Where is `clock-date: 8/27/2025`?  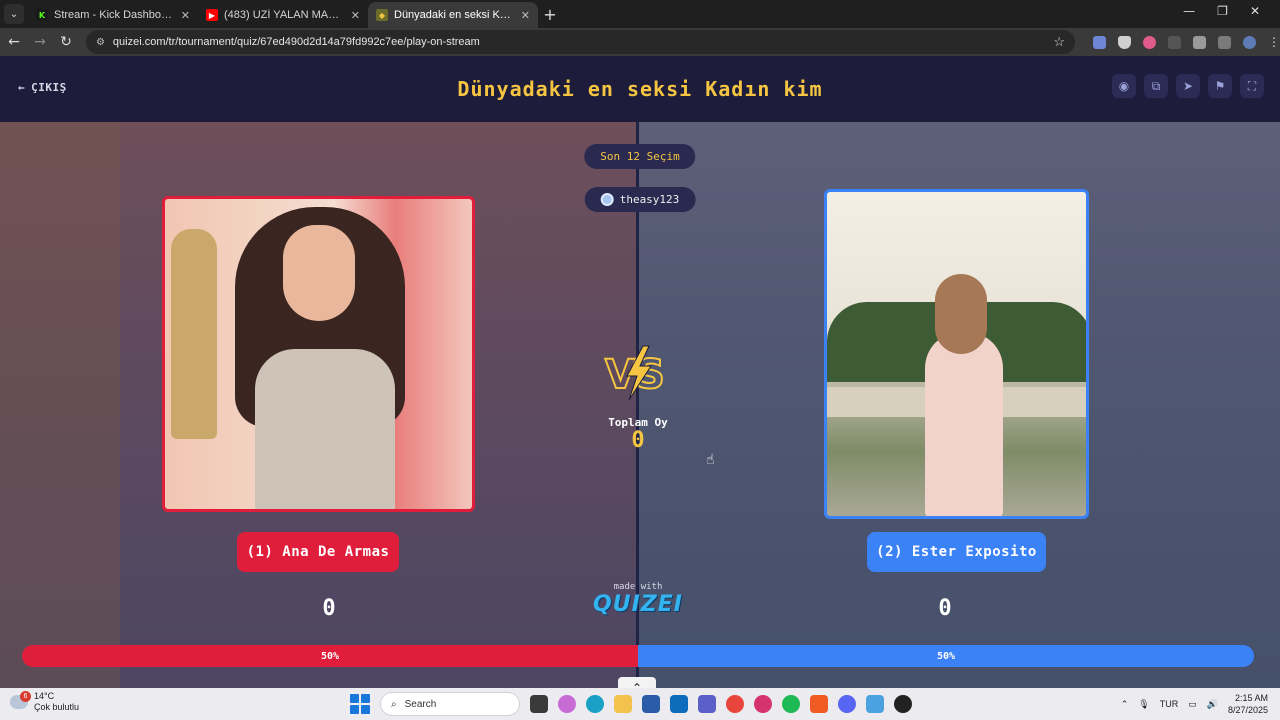 clock-date: 8/27/2025 is located at coordinates (1247, 710).